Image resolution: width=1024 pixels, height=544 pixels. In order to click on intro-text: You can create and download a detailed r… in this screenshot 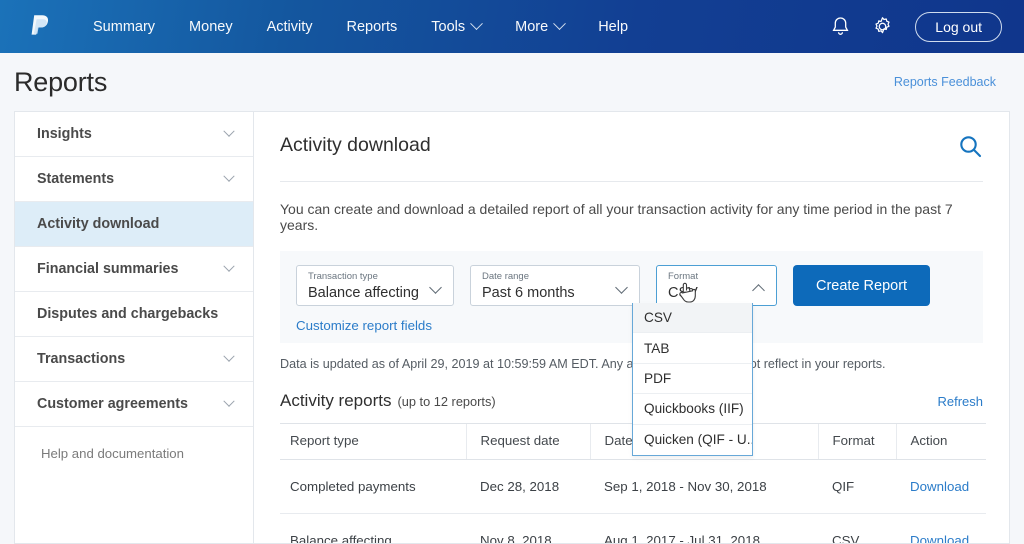, I will do `click(616, 217)`.